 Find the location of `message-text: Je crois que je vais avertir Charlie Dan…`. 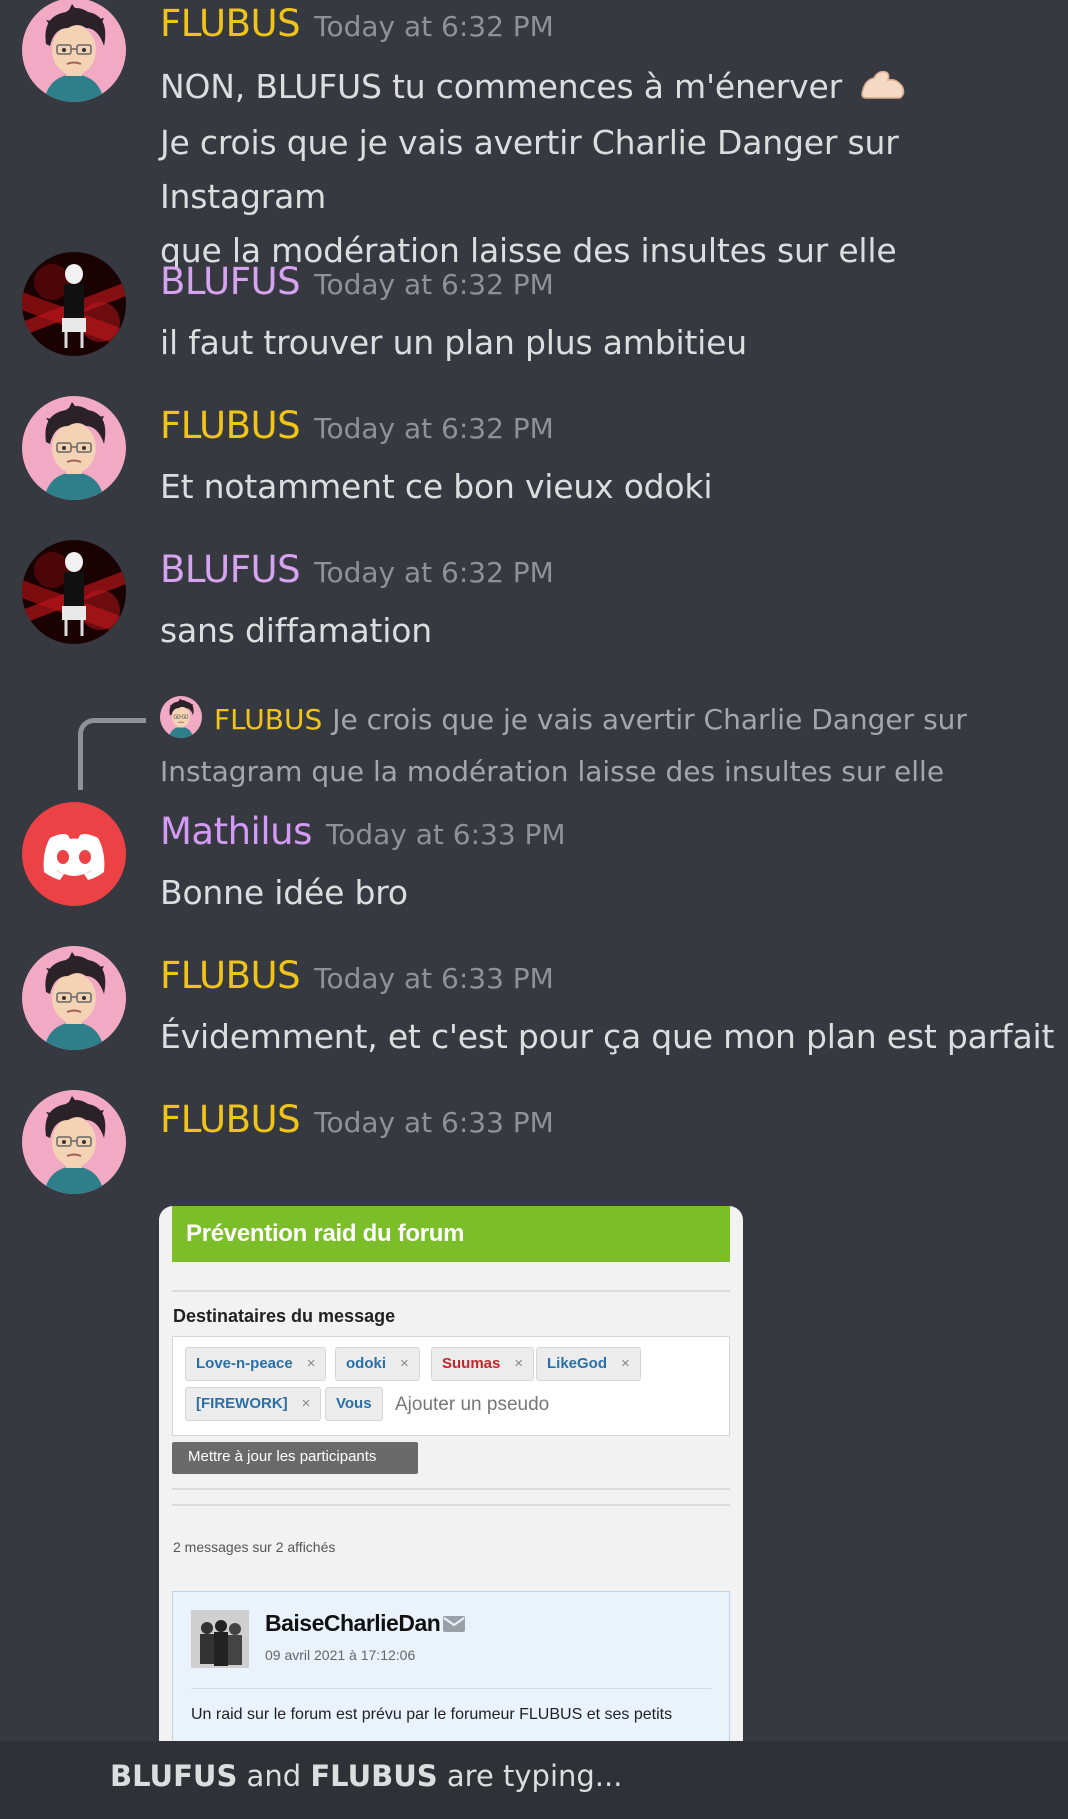

message-text: Je crois que je vais avertir Charlie Dan… is located at coordinates (529, 169).